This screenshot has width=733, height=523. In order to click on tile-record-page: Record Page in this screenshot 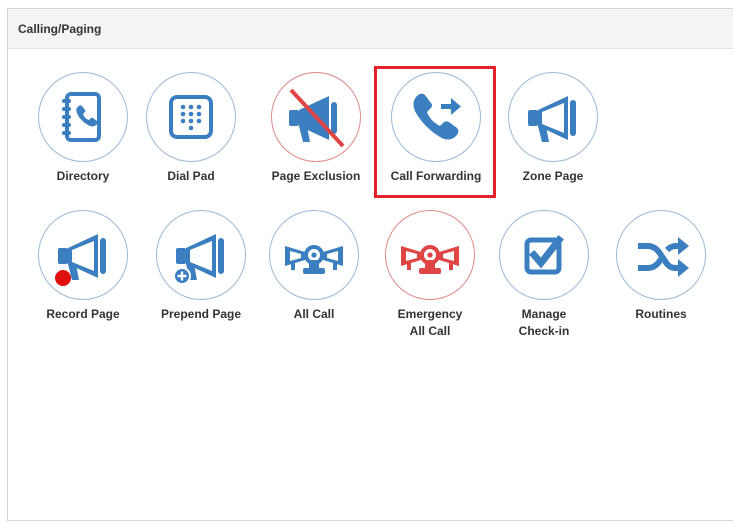, I will do `click(83, 266)`.